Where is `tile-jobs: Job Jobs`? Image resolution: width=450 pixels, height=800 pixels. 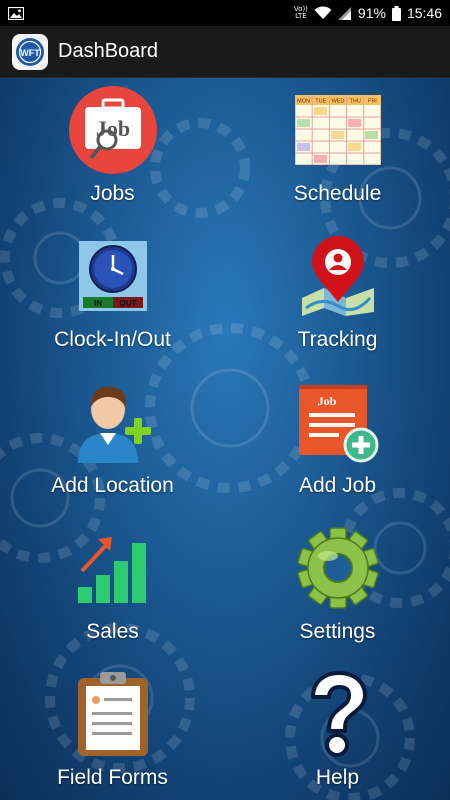 tile-jobs: Job Jobs is located at coordinates (112, 151).